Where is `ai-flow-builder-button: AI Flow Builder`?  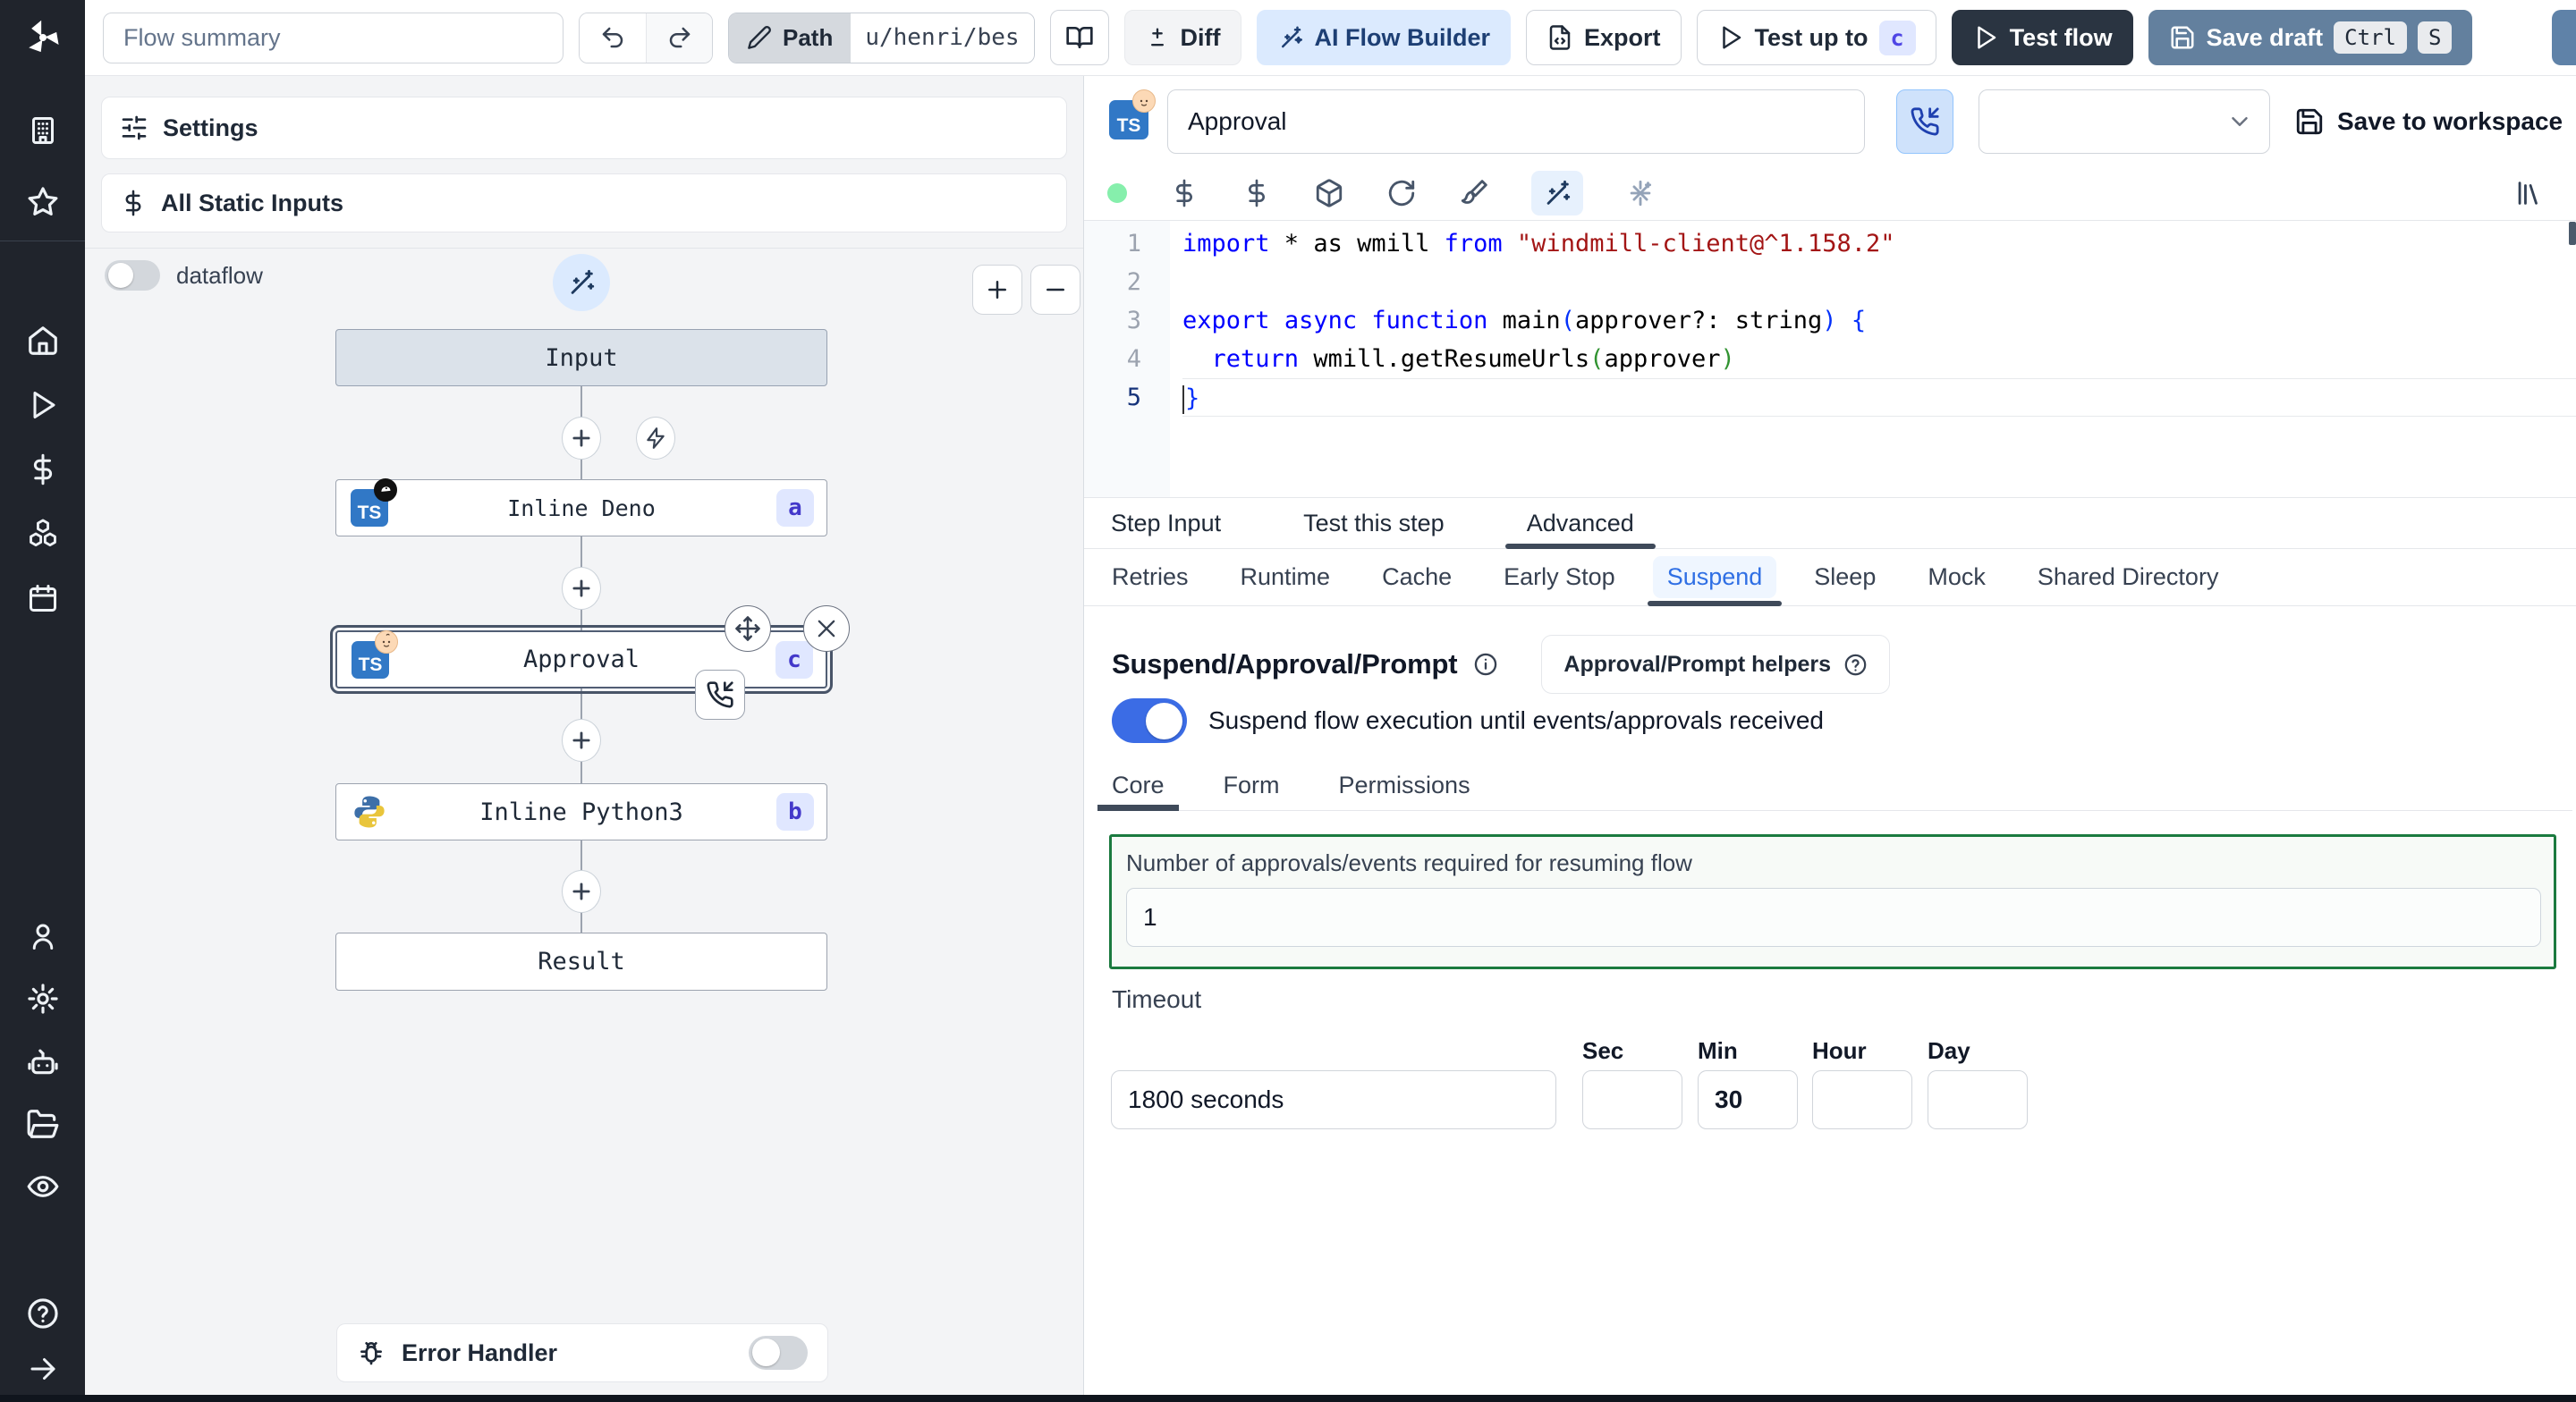
ai-flow-builder-button: AI Flow Builder is located at coordinates (1384, 37).